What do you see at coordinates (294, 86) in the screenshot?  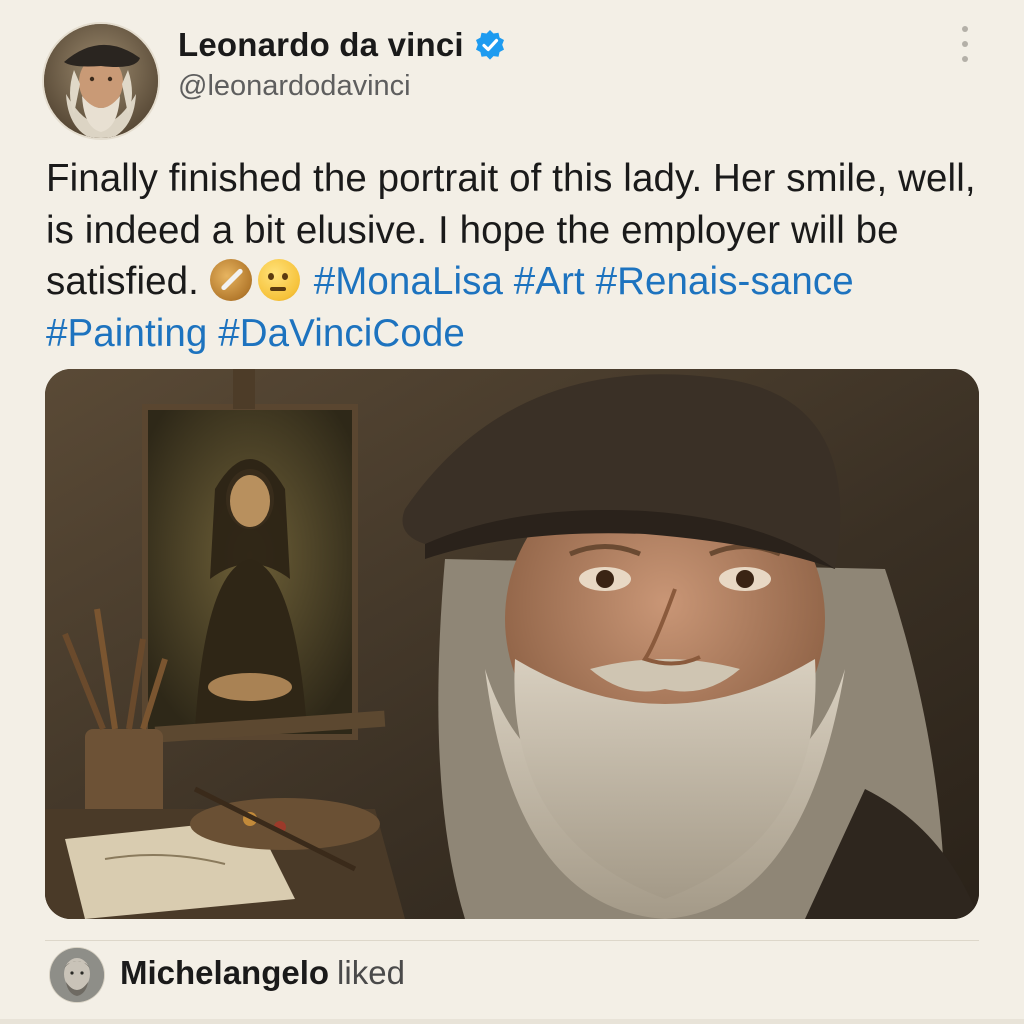 I see `author-handle: @leonardodavinci` at bounding box center [294, 86].